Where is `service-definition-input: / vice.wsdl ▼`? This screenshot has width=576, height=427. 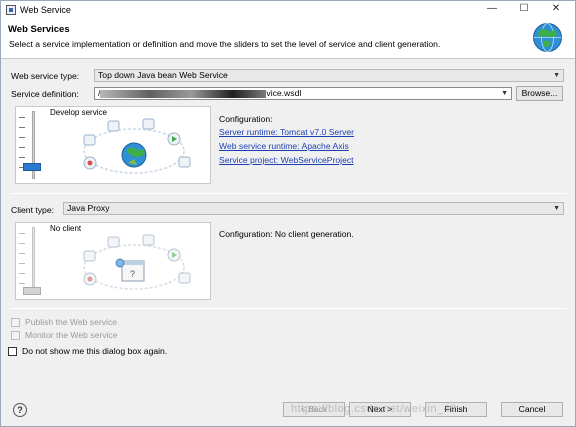 service-definition-input: / vice.wsdl ▼ is located at coordinates (303, 93).